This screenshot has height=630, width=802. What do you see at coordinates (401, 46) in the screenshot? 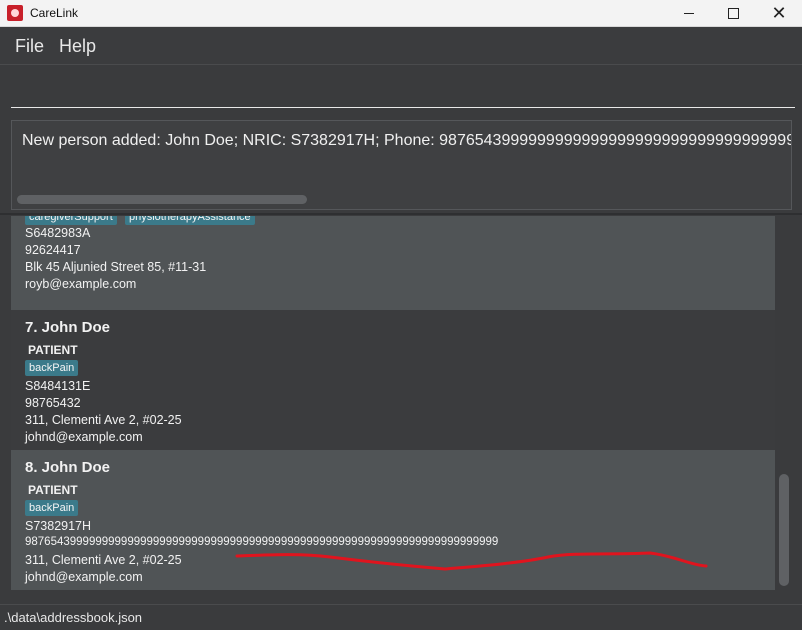
I see `menu-bar: File Help` at bounding box center [401, 46].